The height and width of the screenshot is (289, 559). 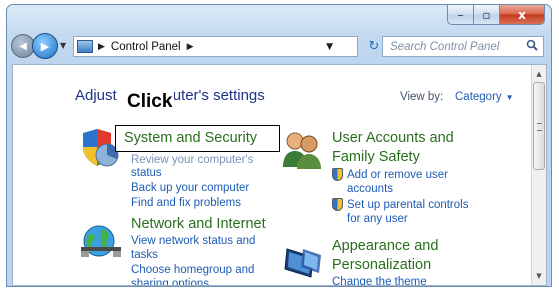 I want to click on homegroup-link: Choose homegroup and, so click(x=192, y=270).